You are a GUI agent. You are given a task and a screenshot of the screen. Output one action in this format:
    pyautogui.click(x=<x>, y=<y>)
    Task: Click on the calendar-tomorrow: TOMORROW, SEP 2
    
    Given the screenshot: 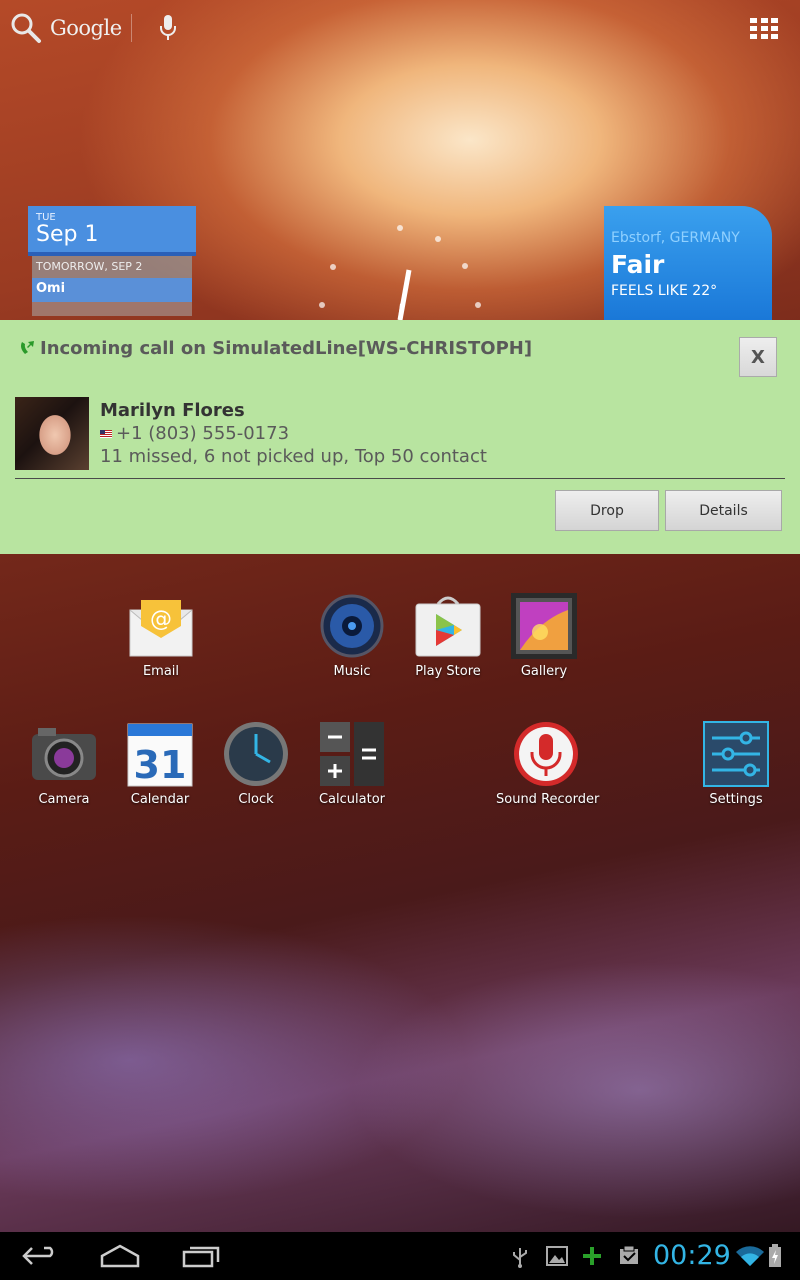 What is the action you would take?
    pyautogui.click(x=112, y=267)
    